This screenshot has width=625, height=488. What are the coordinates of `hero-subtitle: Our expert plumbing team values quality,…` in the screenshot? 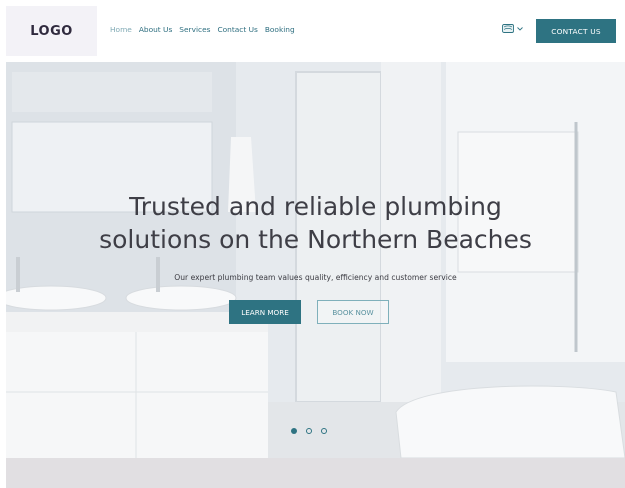 It's located at (315, 277).